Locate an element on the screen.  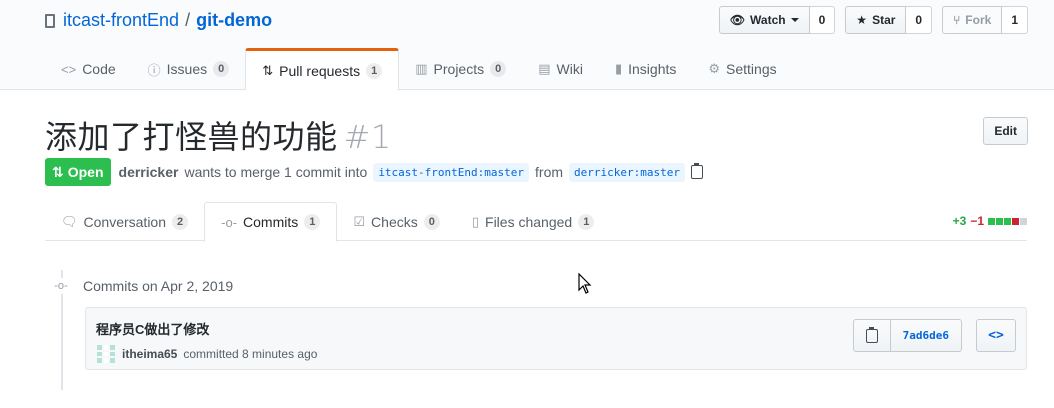
projects-counter: 0 is located at coordinates (498, 69).